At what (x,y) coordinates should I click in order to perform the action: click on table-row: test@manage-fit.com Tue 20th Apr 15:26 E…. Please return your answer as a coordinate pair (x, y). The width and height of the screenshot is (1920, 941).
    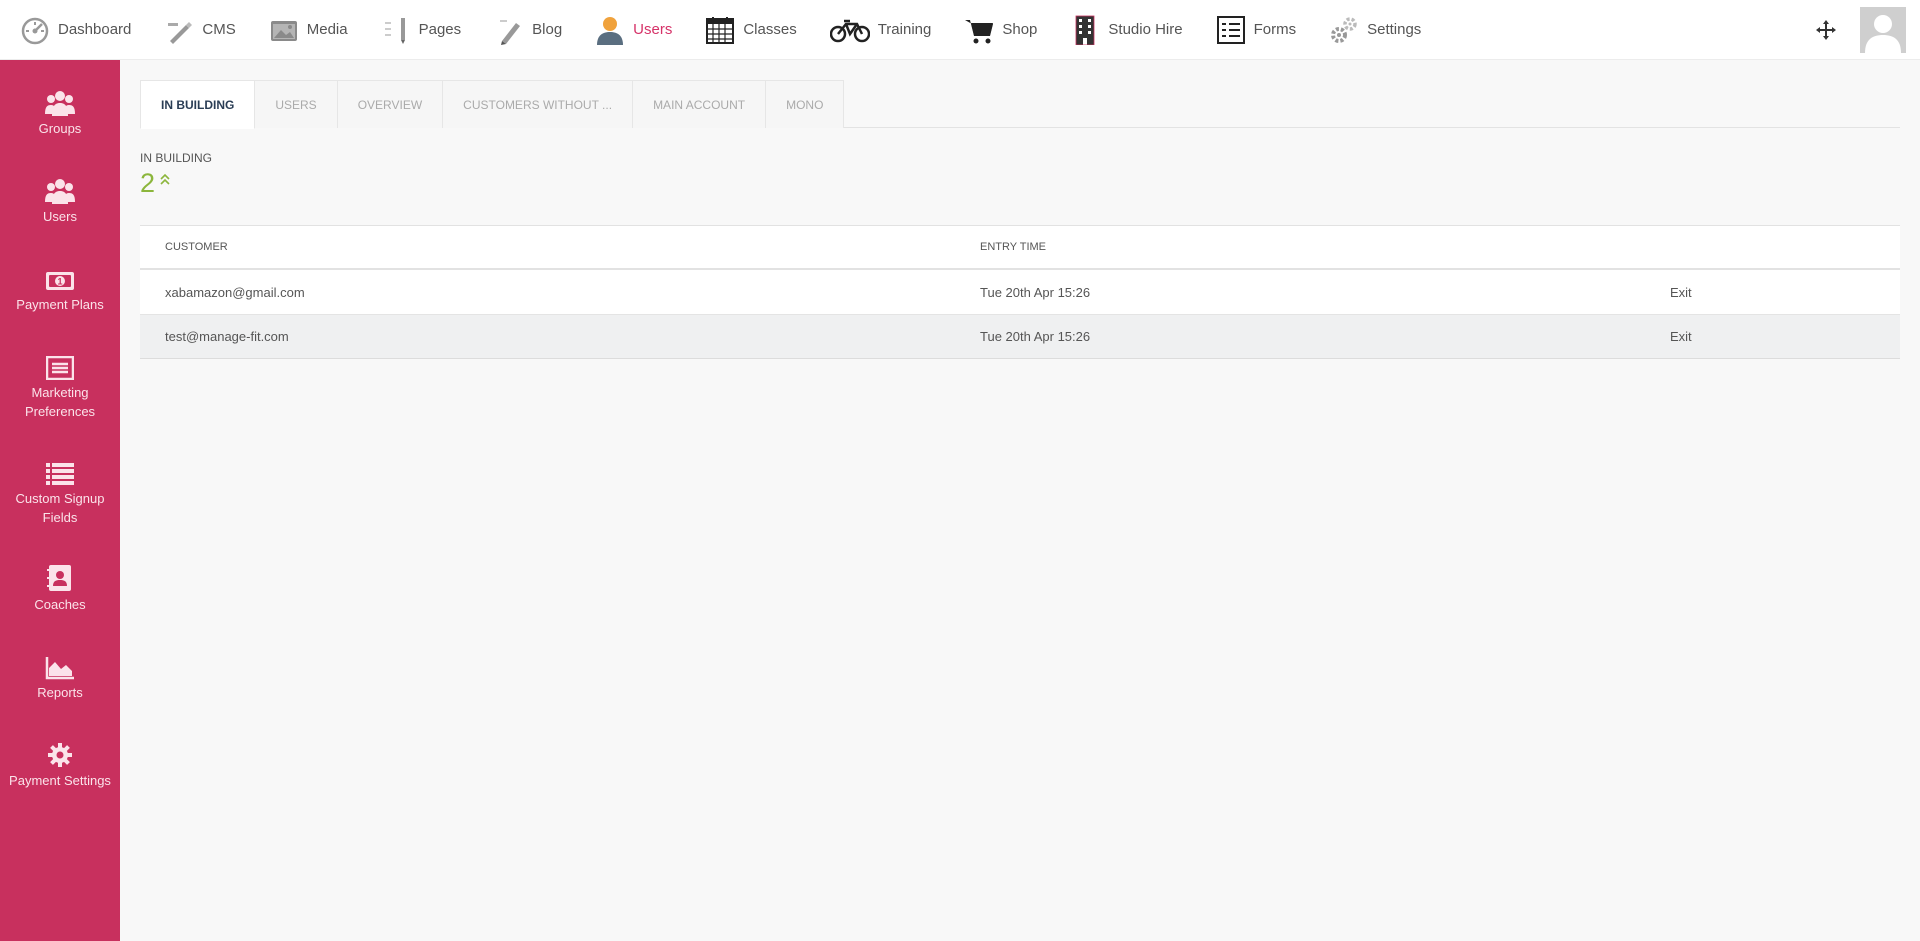
    Looking at the image, I should click on (1020, 336).